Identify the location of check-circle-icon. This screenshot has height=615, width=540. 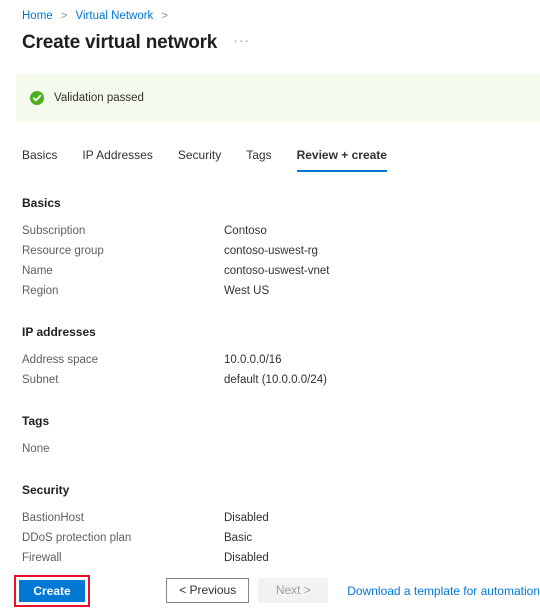
(37, 98).